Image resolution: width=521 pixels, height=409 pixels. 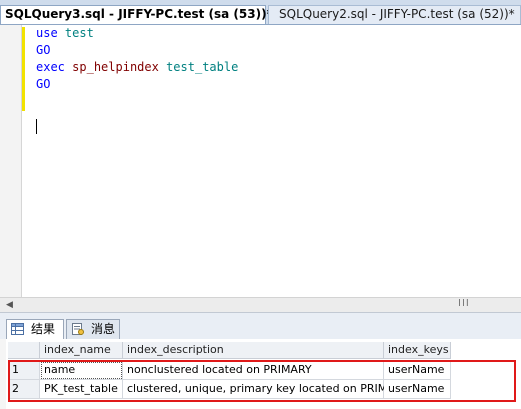 I want to click on tab-label: SQLQuery2.sql - JIFFY-PC.test (sa (52))*, so click(x=397, y=14).